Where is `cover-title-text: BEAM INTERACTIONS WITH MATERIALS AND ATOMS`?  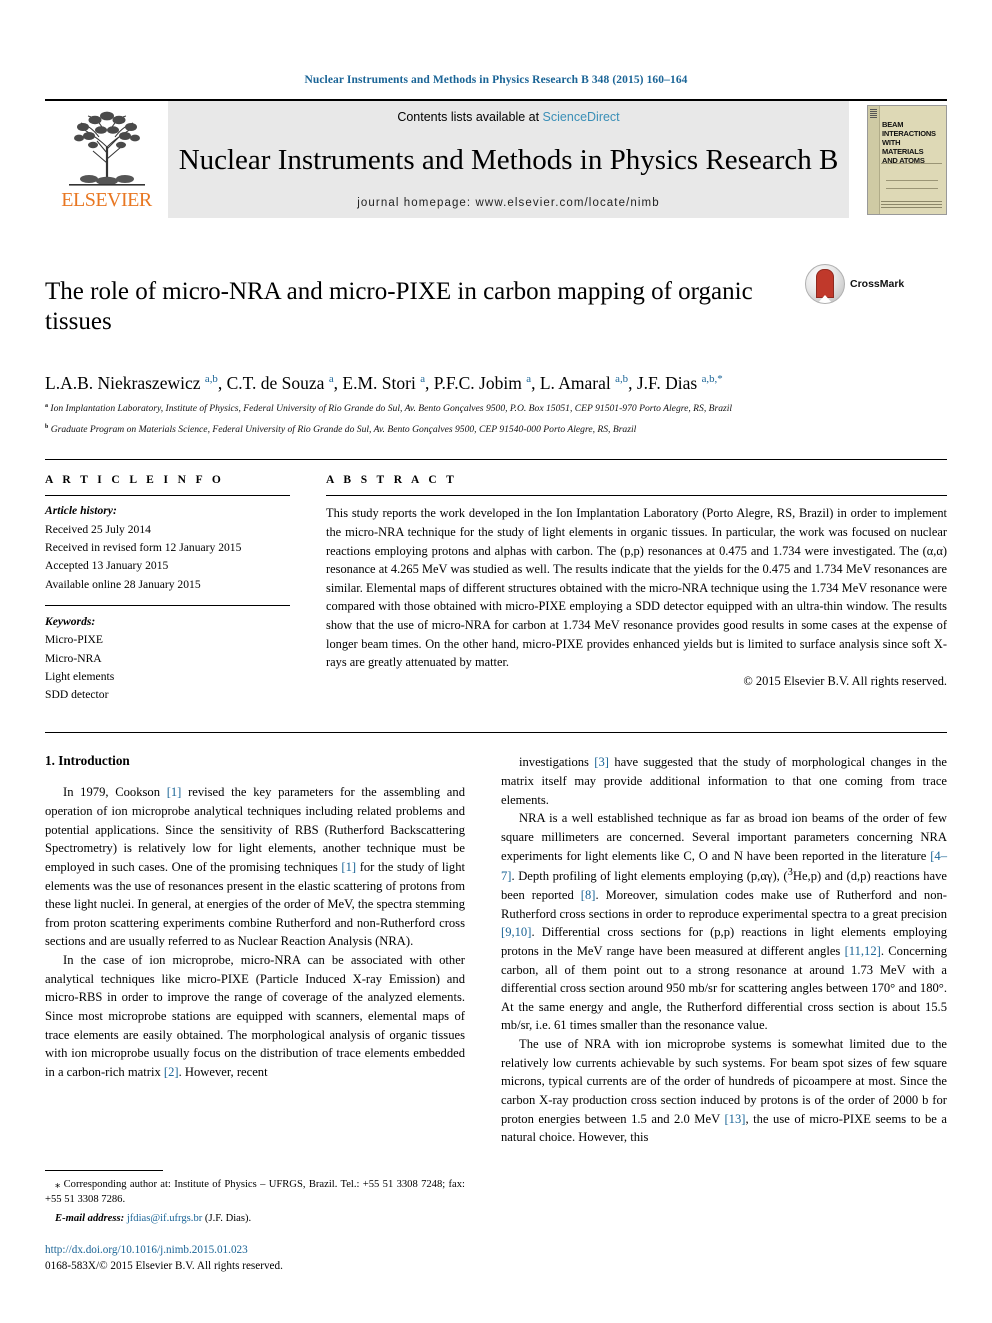
cover-title-text: BEAM INTERACTIONS WITH MATERIALS AND ATOMS is located at coordinates (909, 142).